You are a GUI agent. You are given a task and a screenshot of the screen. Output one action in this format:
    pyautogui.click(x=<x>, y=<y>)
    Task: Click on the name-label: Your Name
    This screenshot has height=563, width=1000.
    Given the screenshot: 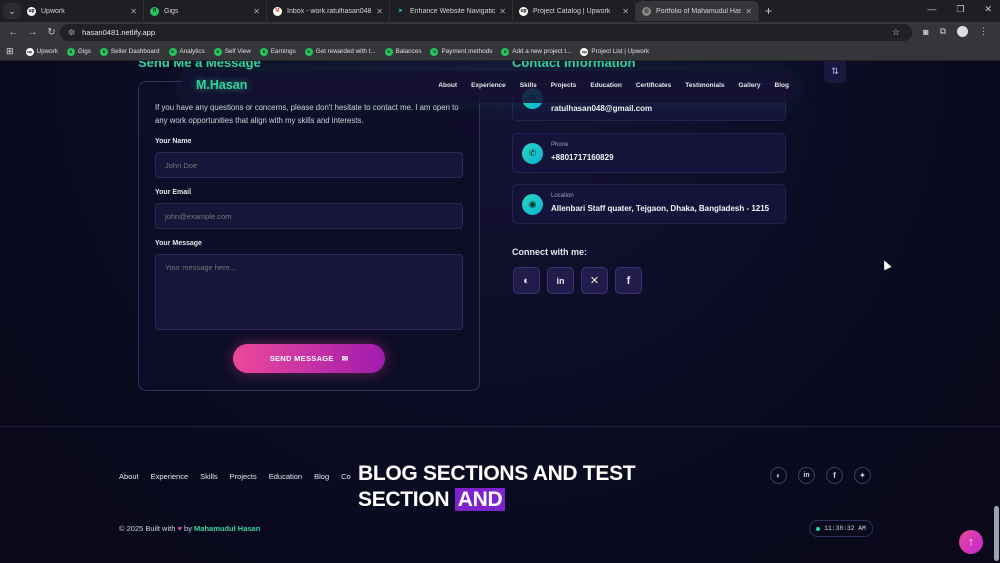 What is the action you would take?
    pyautogui.click(x=173, y=141)
    